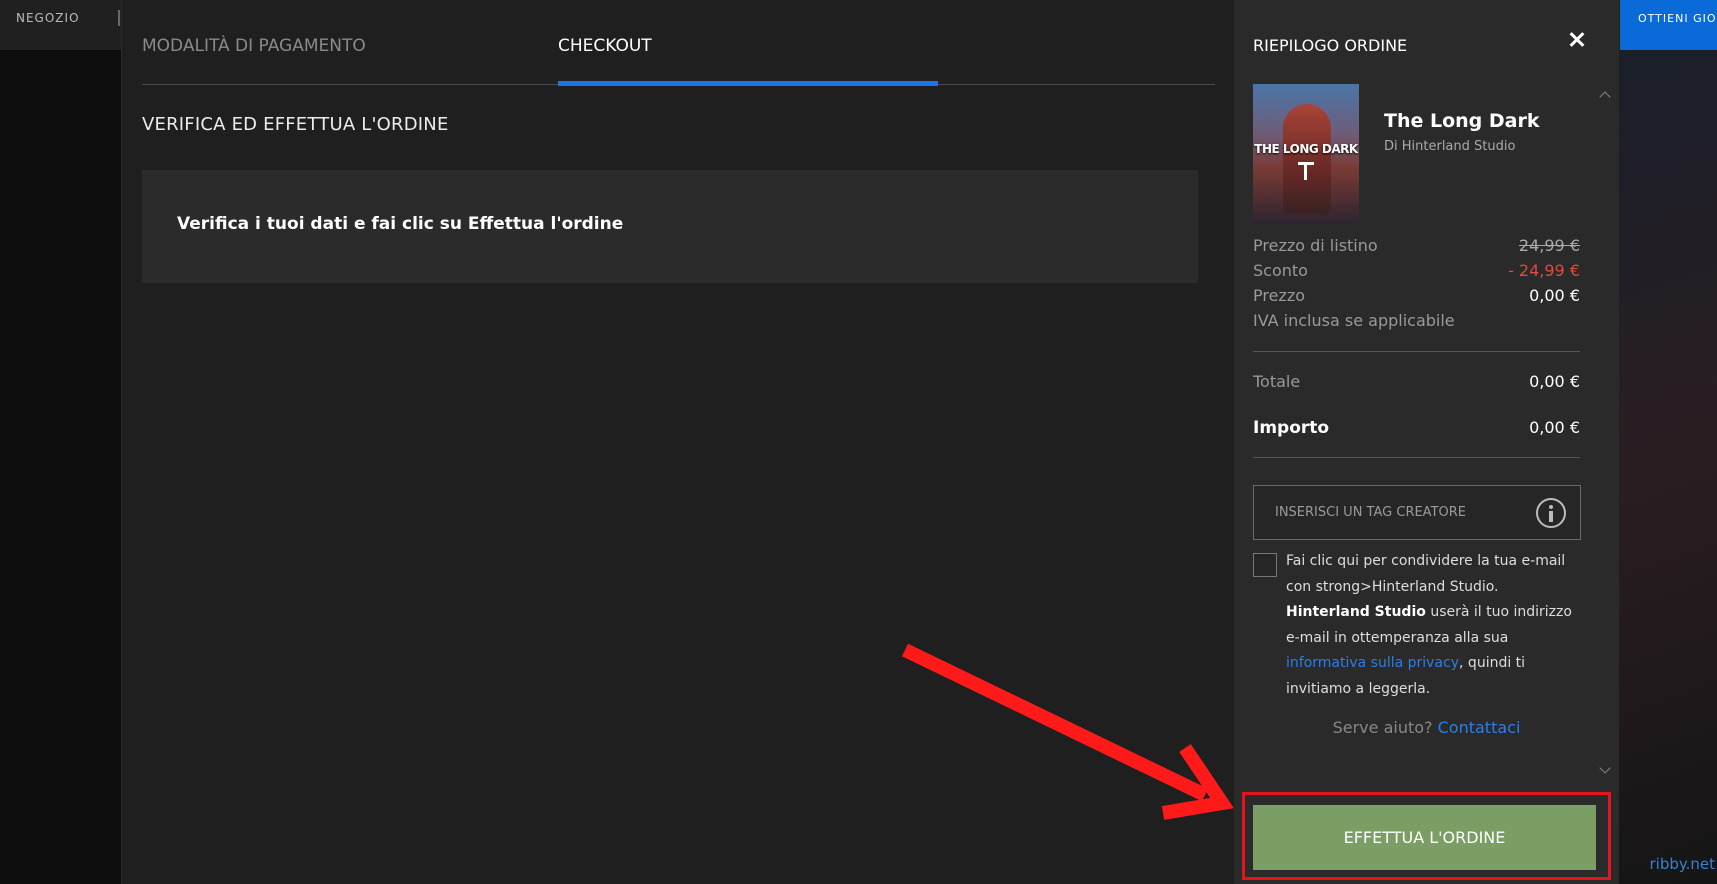 Image resolution: width=1717 pixels, height=884 pixels. What do you see at coordinates (1450, 146) in the screenshot?
I see `game-developer: Di Hinterland Studio` at bounding box center [1450, 146].